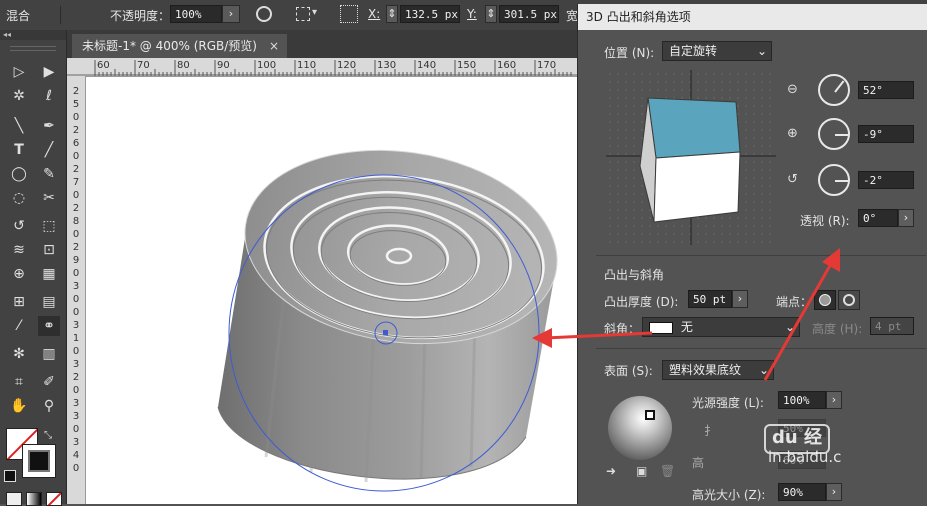 The width and height of the screenshot is (927, 506). Describe the element at coordinates (374, 14) in the screenshot. I see `x-label: X:` at that location.